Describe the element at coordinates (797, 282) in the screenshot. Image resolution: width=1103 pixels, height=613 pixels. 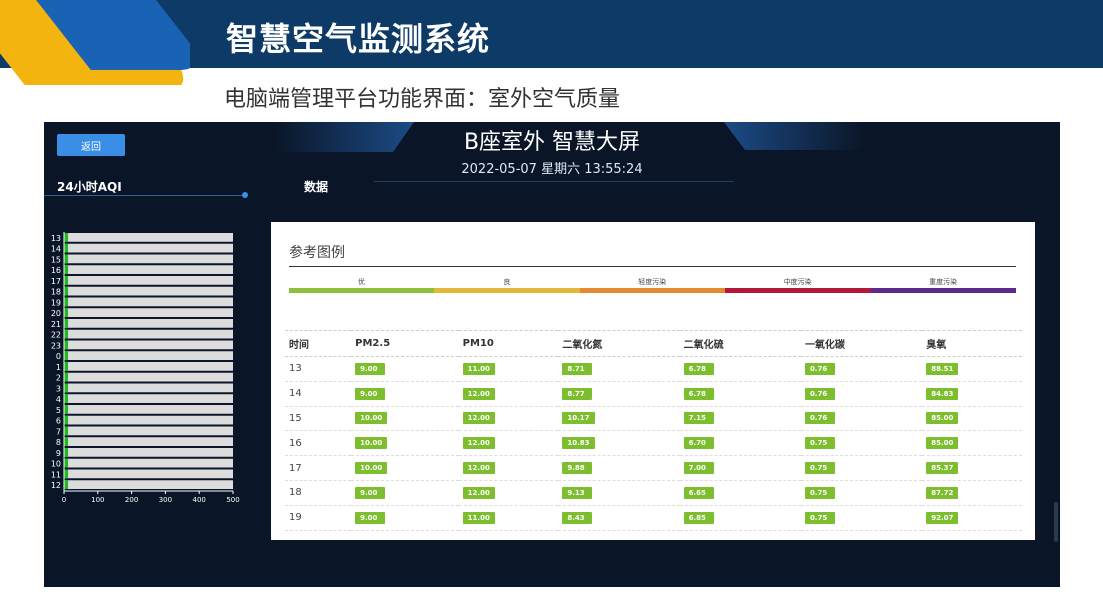
I see `legend-item-label: 中度污染` at that location.